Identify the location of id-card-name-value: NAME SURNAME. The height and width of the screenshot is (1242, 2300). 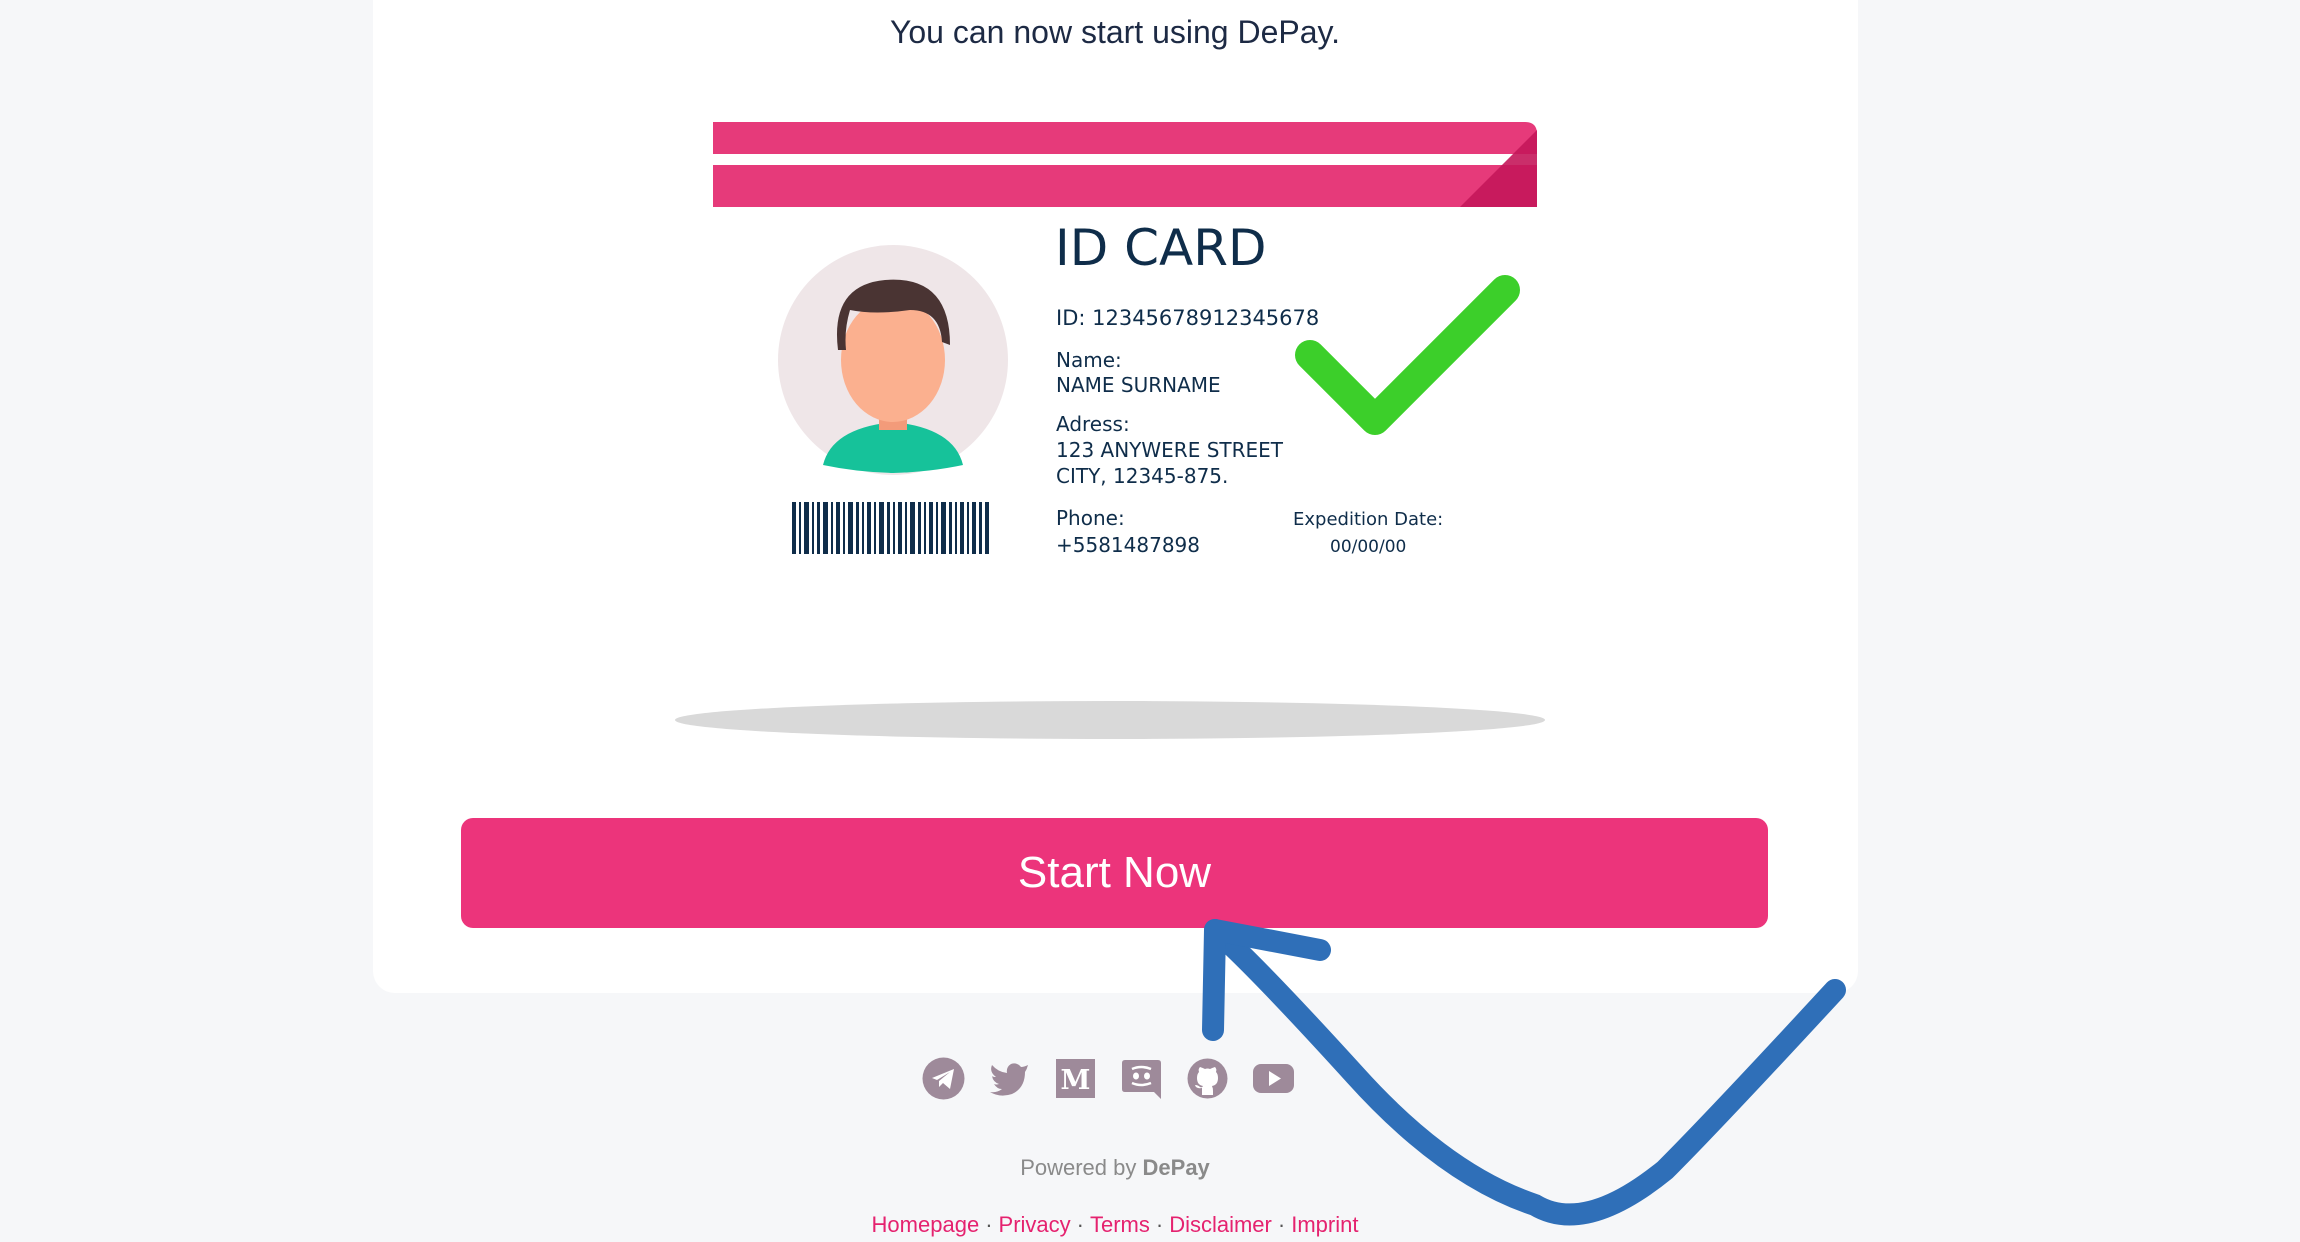
(1138, 385).